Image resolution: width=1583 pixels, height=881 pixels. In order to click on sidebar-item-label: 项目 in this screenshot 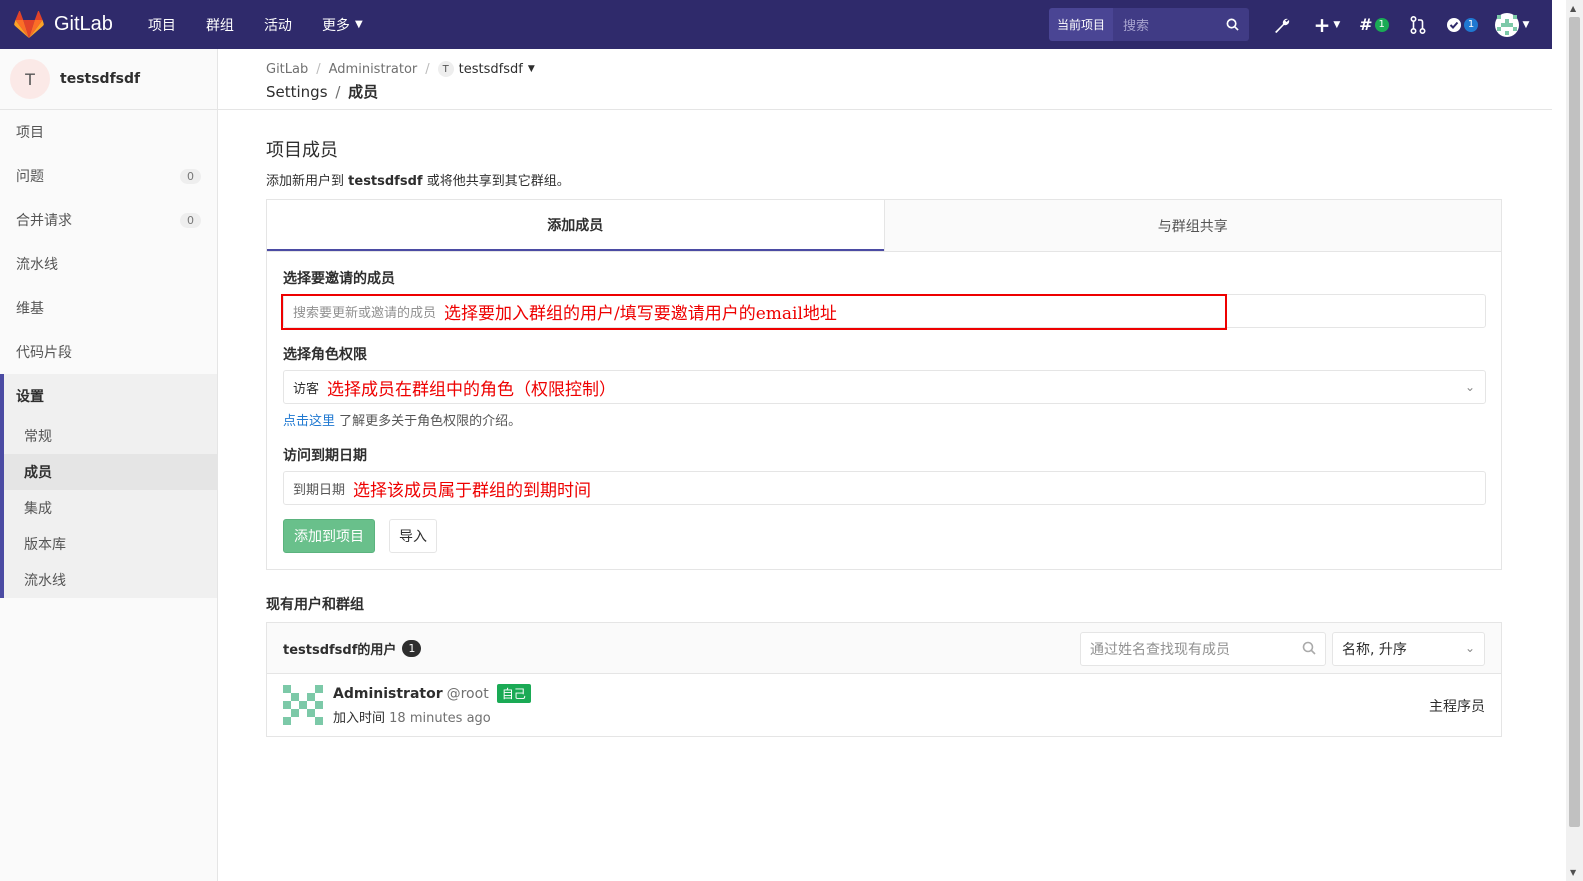, I will do `click(30, 133)`.